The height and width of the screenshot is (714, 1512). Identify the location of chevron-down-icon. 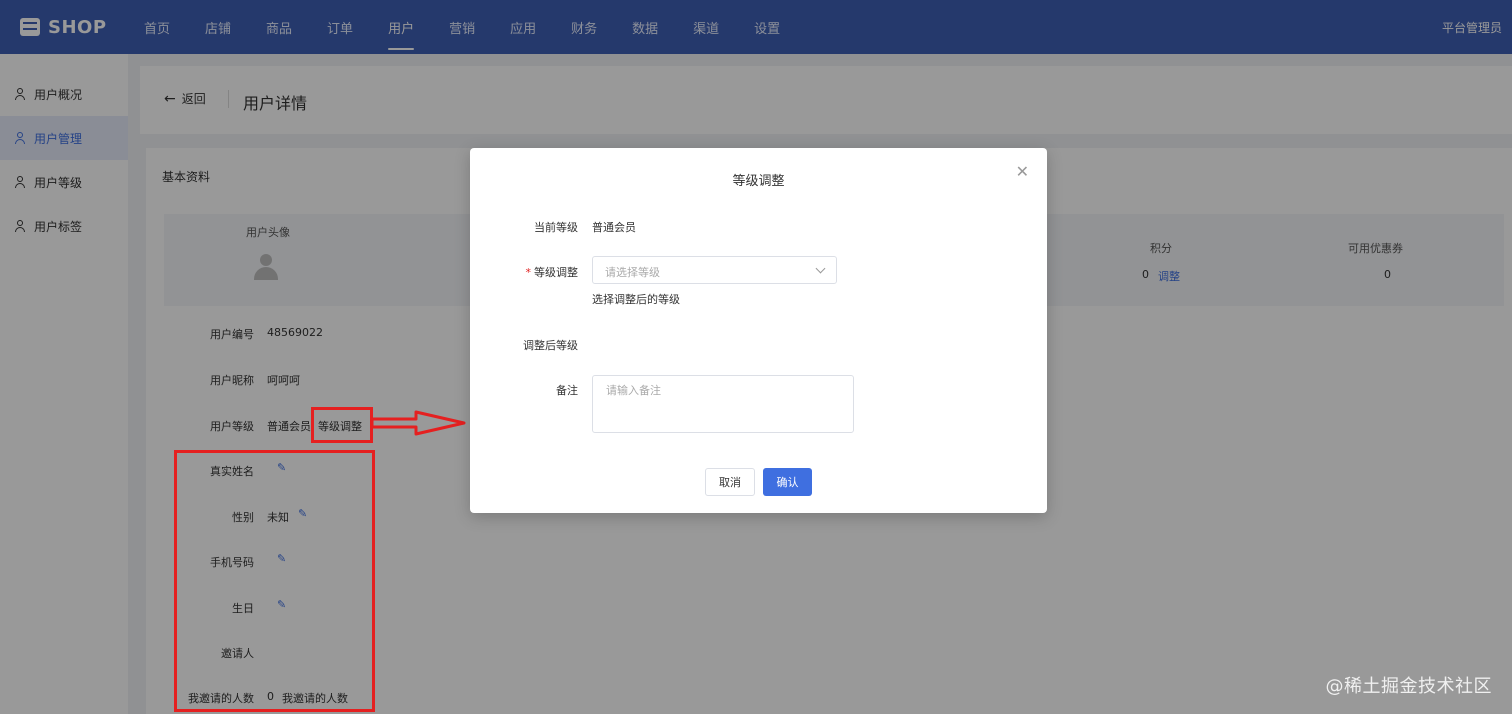
(820, 268).